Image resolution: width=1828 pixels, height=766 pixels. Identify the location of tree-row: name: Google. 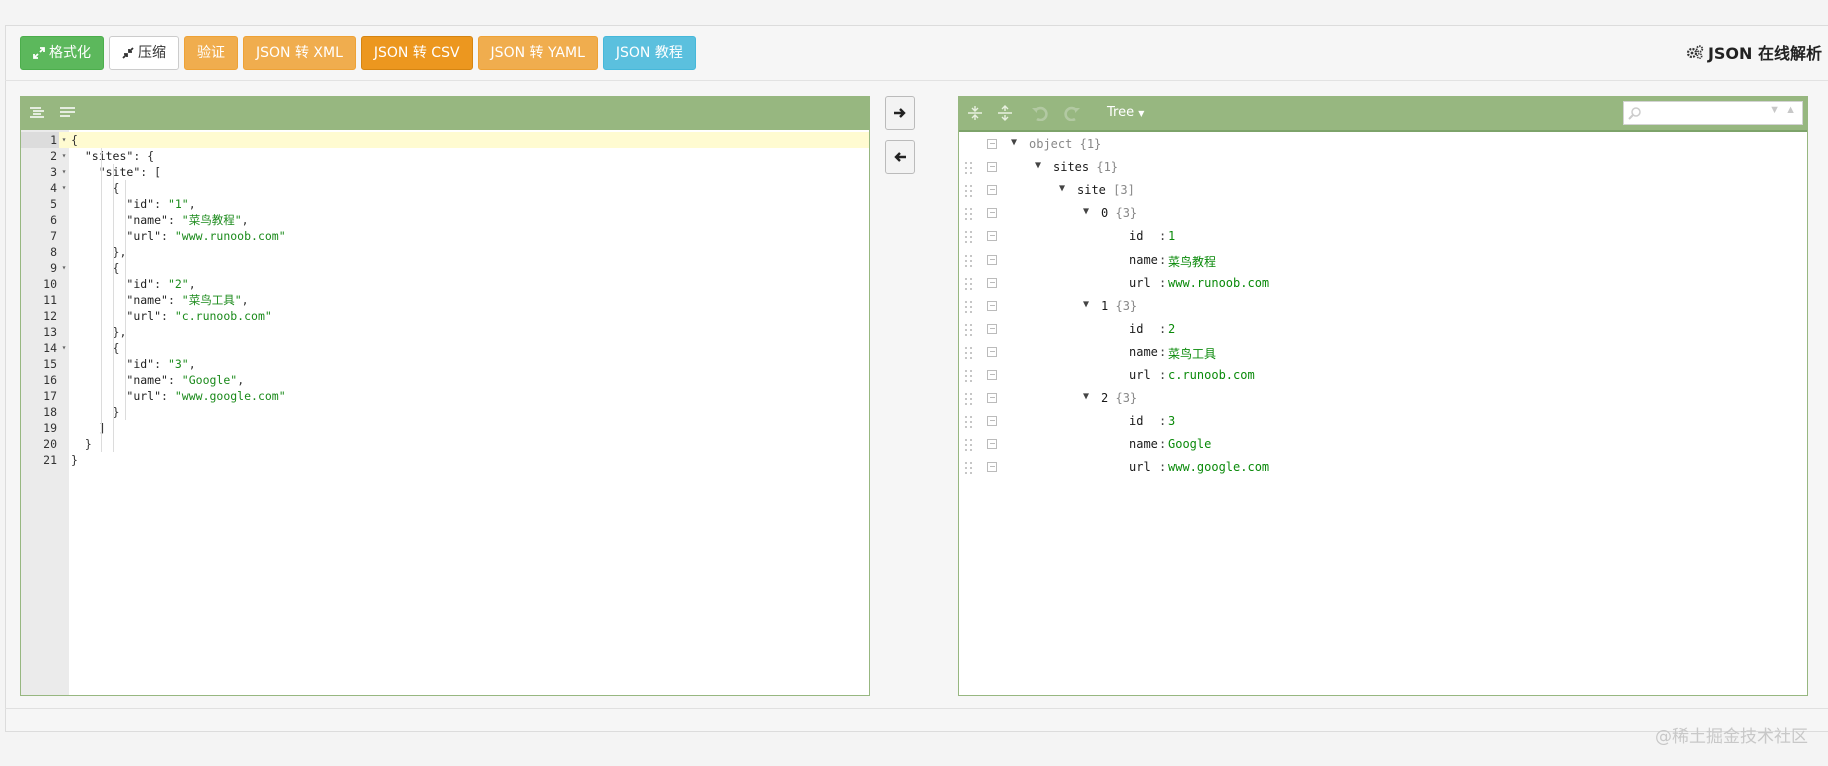
(1383, 445).